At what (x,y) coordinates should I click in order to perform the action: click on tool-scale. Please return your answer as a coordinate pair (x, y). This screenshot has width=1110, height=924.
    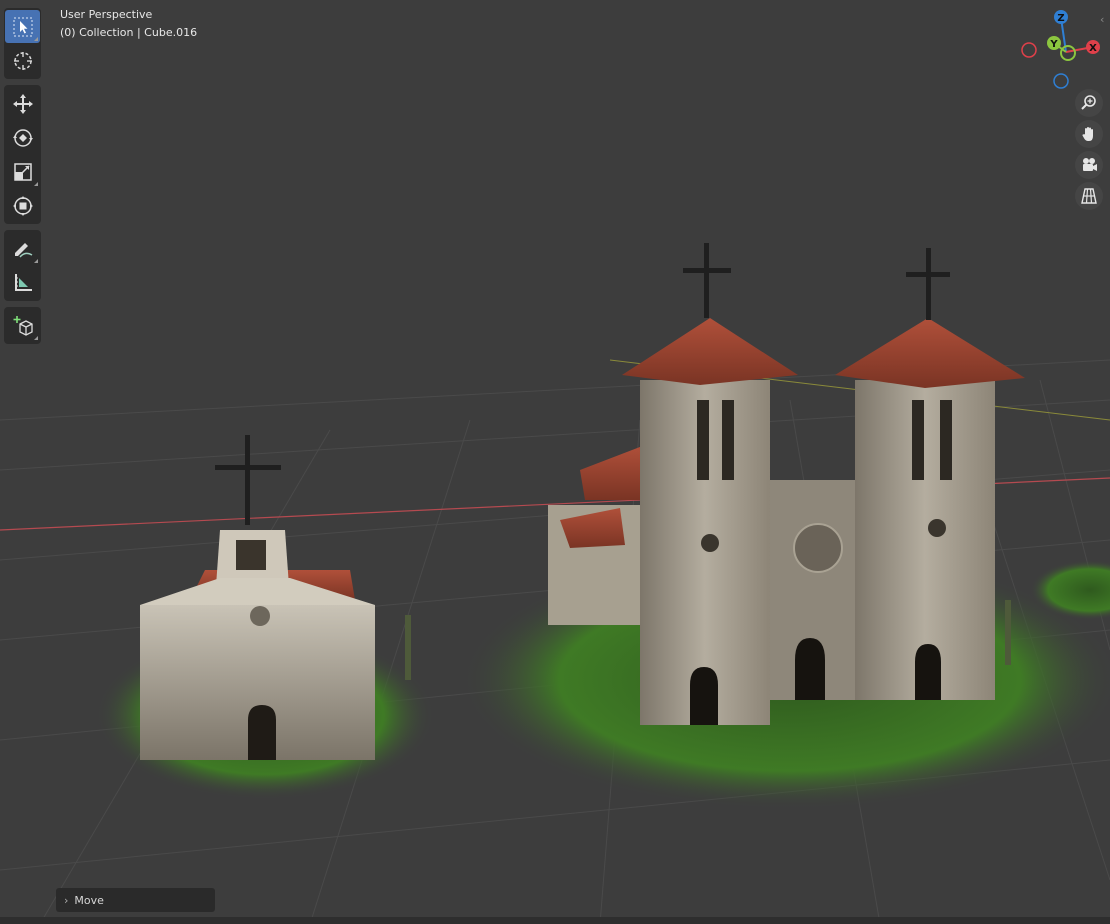
    Looking at the image, I should click on (22, 171).